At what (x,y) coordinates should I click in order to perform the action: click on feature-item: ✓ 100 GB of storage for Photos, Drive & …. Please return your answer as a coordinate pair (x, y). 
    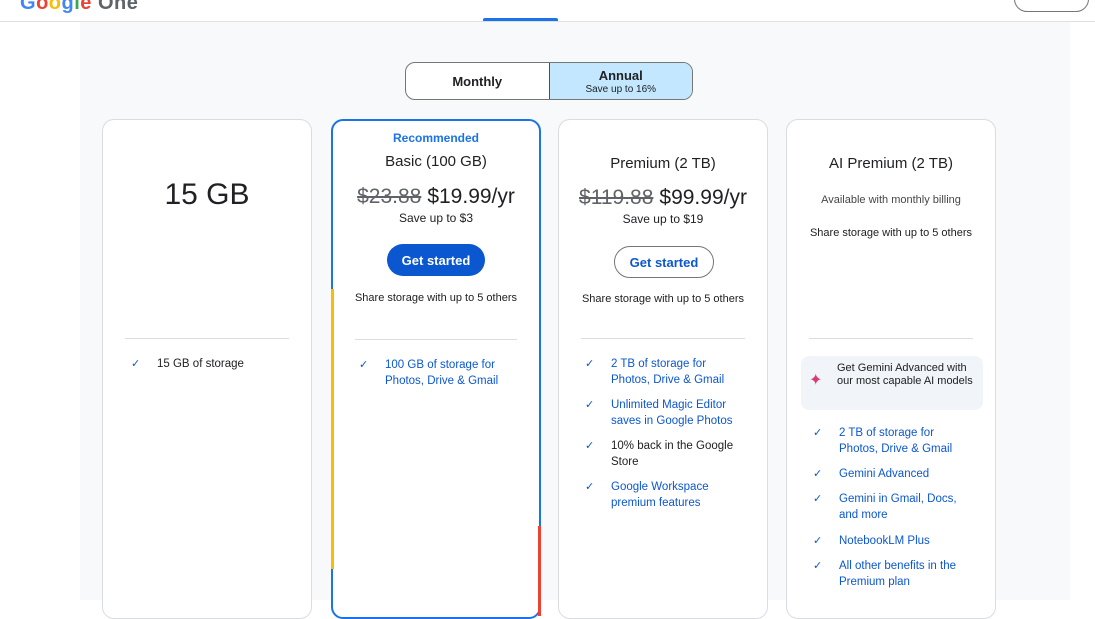
    Looking at the image, I should click on (439, 373).